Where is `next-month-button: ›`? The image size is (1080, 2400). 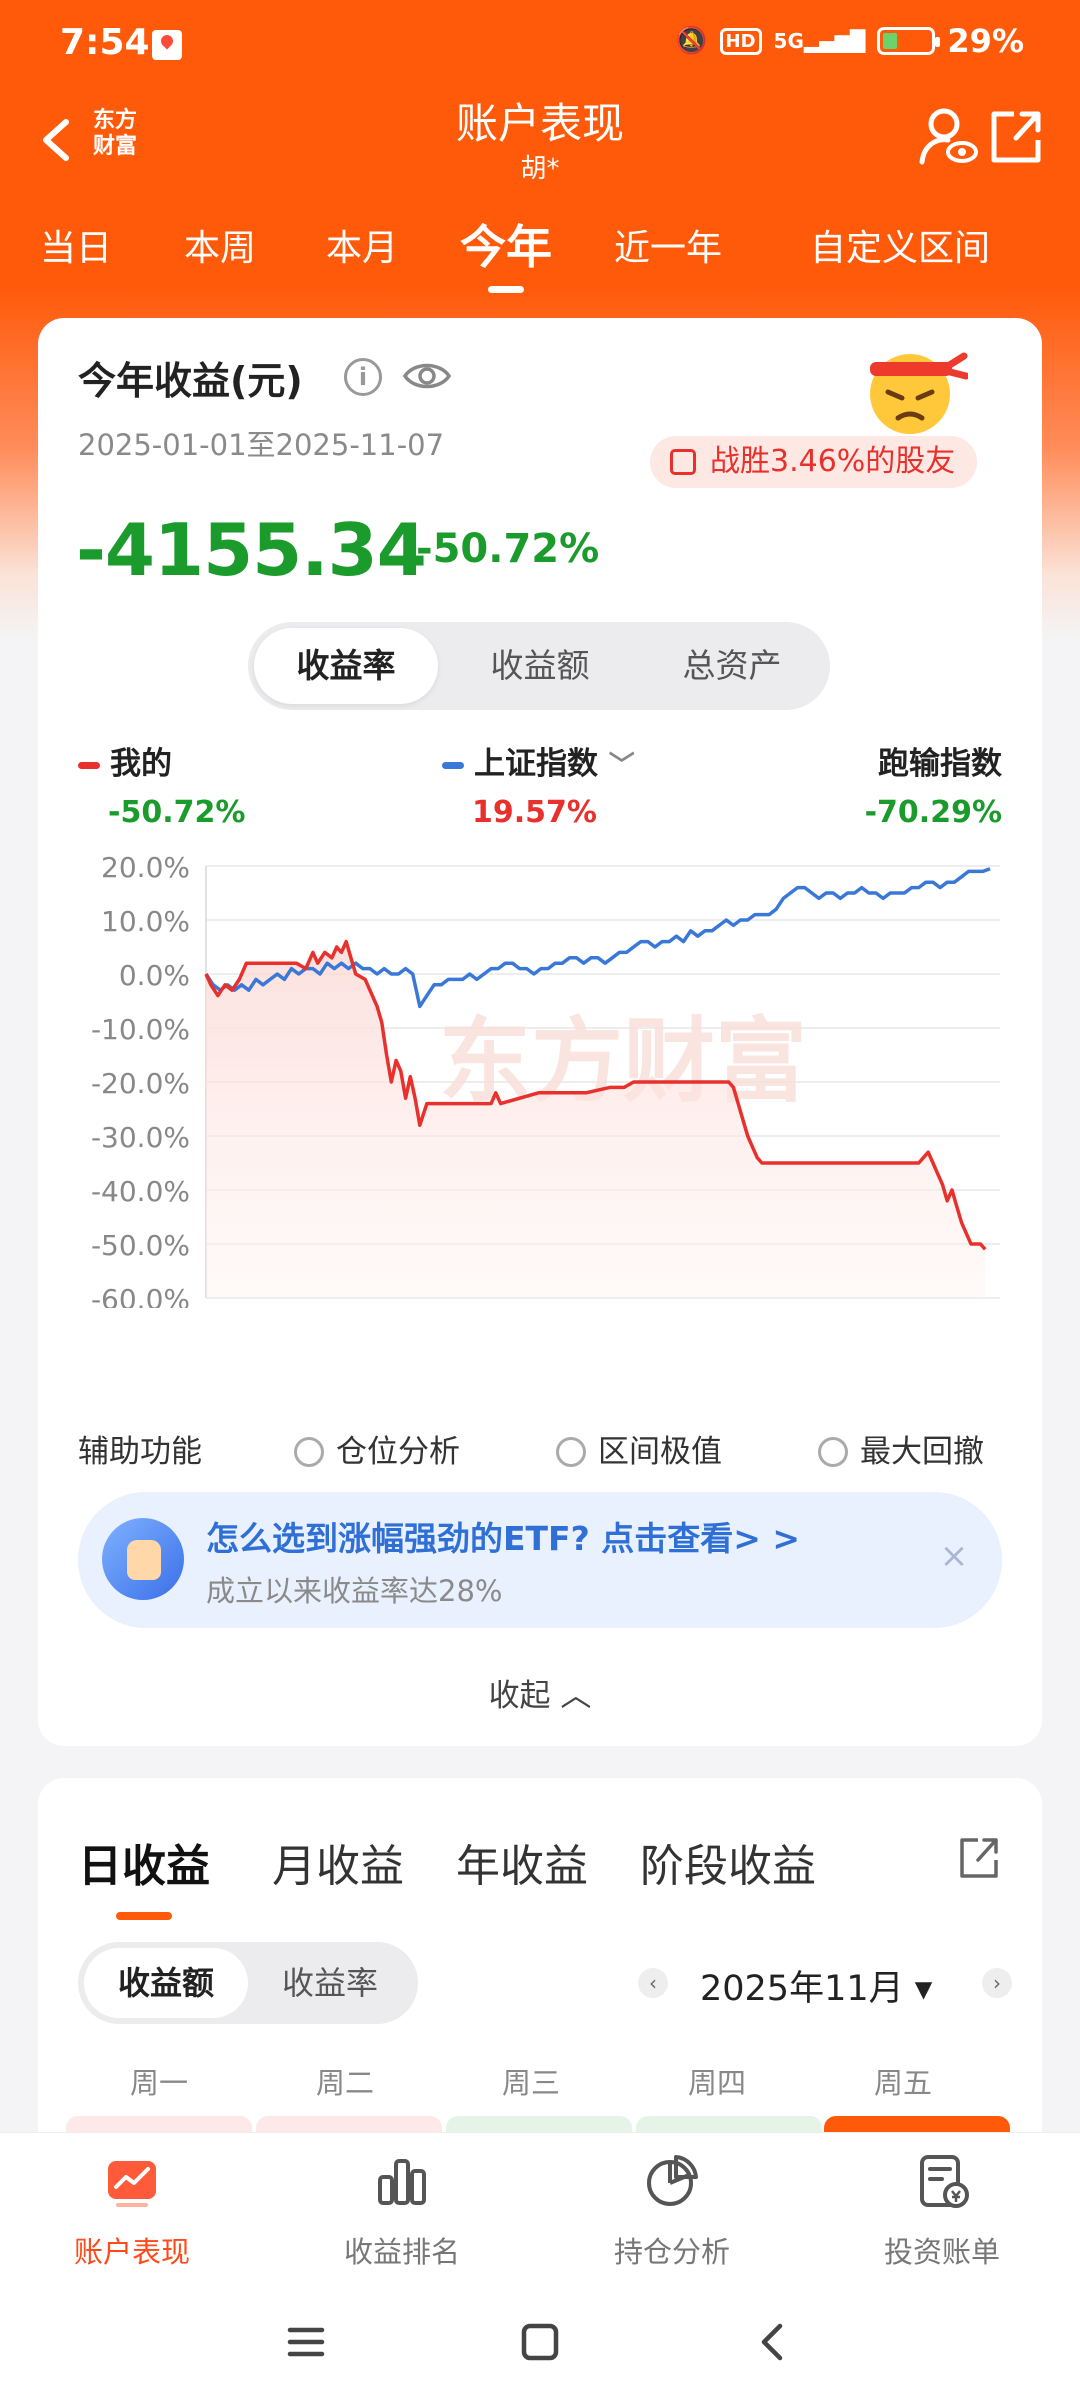
next-month-button: › is located at coordinates (997, 1983).